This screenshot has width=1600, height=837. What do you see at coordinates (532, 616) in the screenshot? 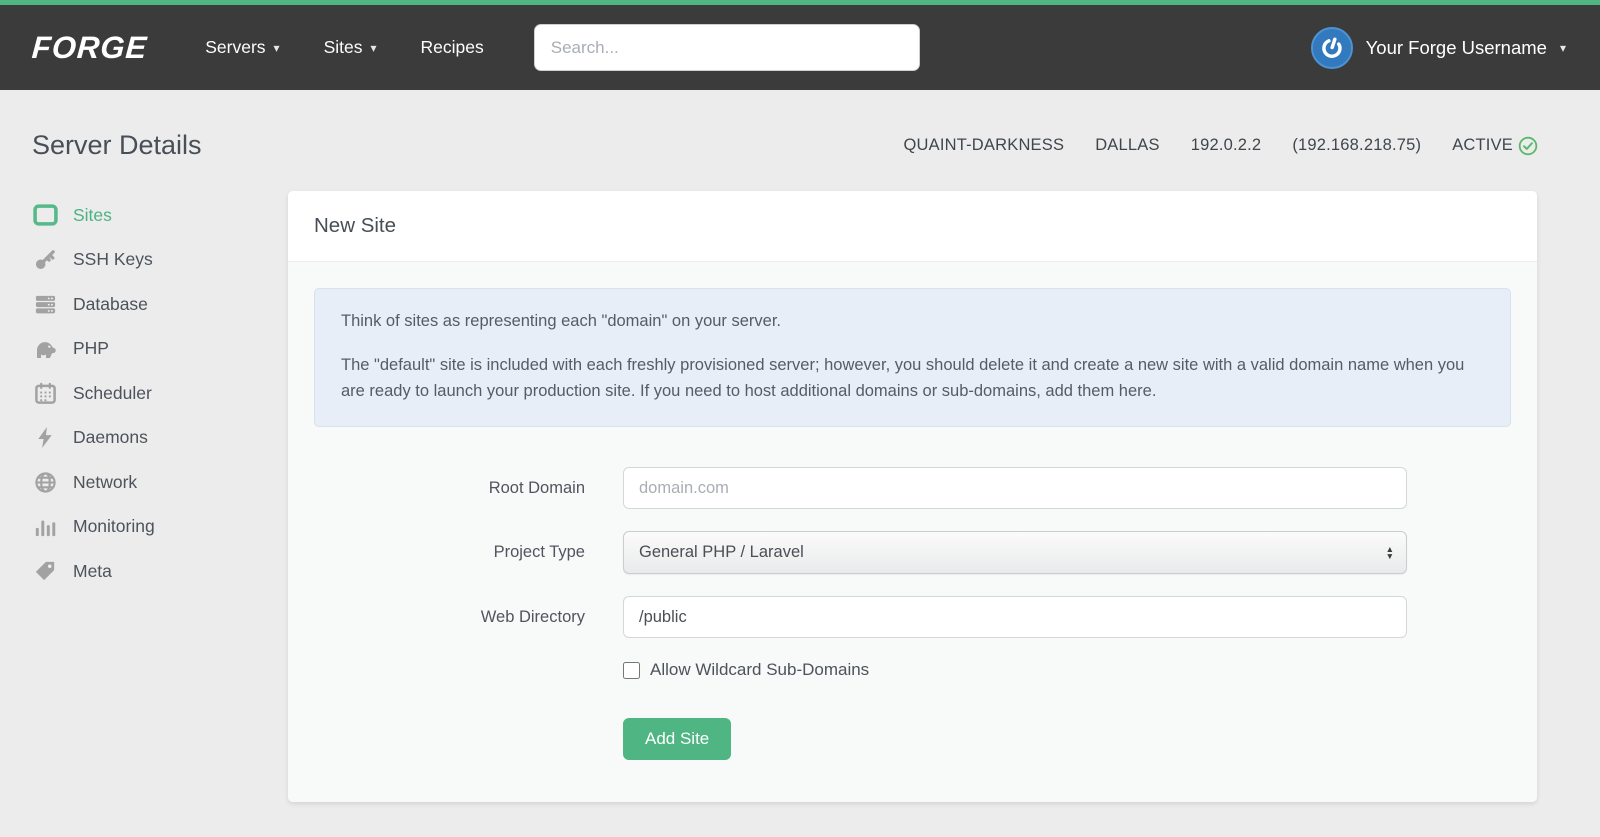
I see `web-directory-label: Web Directory` at bounding box center [532, 616].